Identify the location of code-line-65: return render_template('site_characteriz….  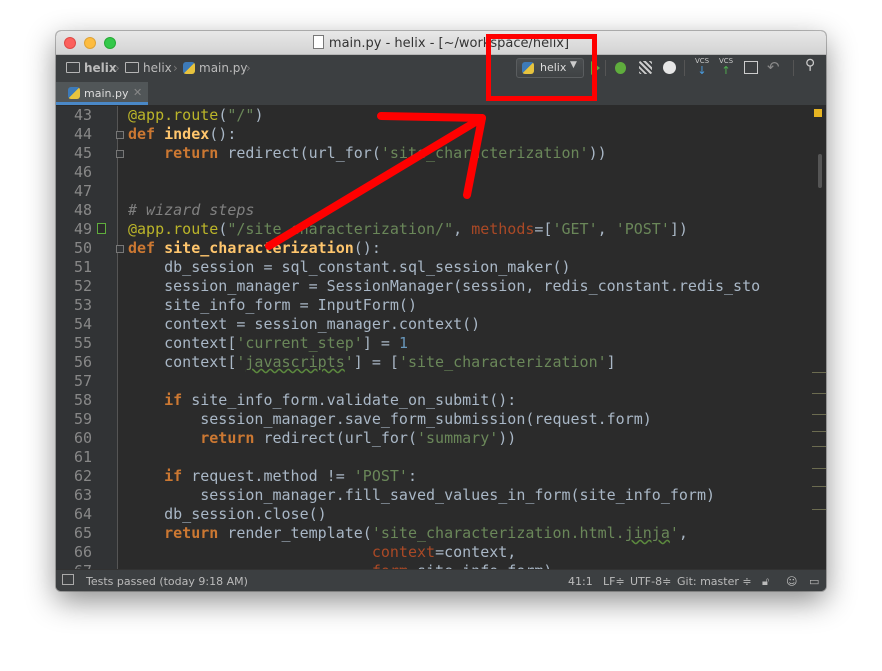
(408, 533).